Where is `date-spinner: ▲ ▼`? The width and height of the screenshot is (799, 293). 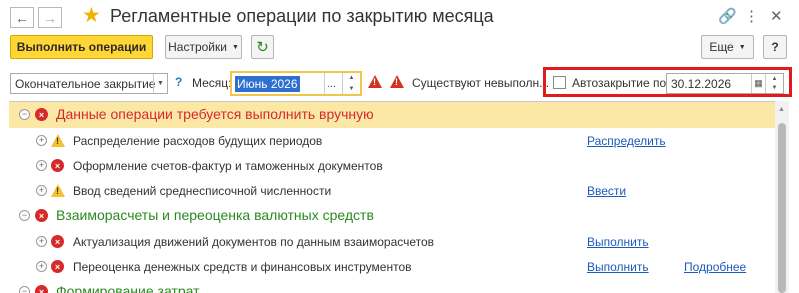
date-spinner: ▲ ▼ is located at coordinates (774, 83).